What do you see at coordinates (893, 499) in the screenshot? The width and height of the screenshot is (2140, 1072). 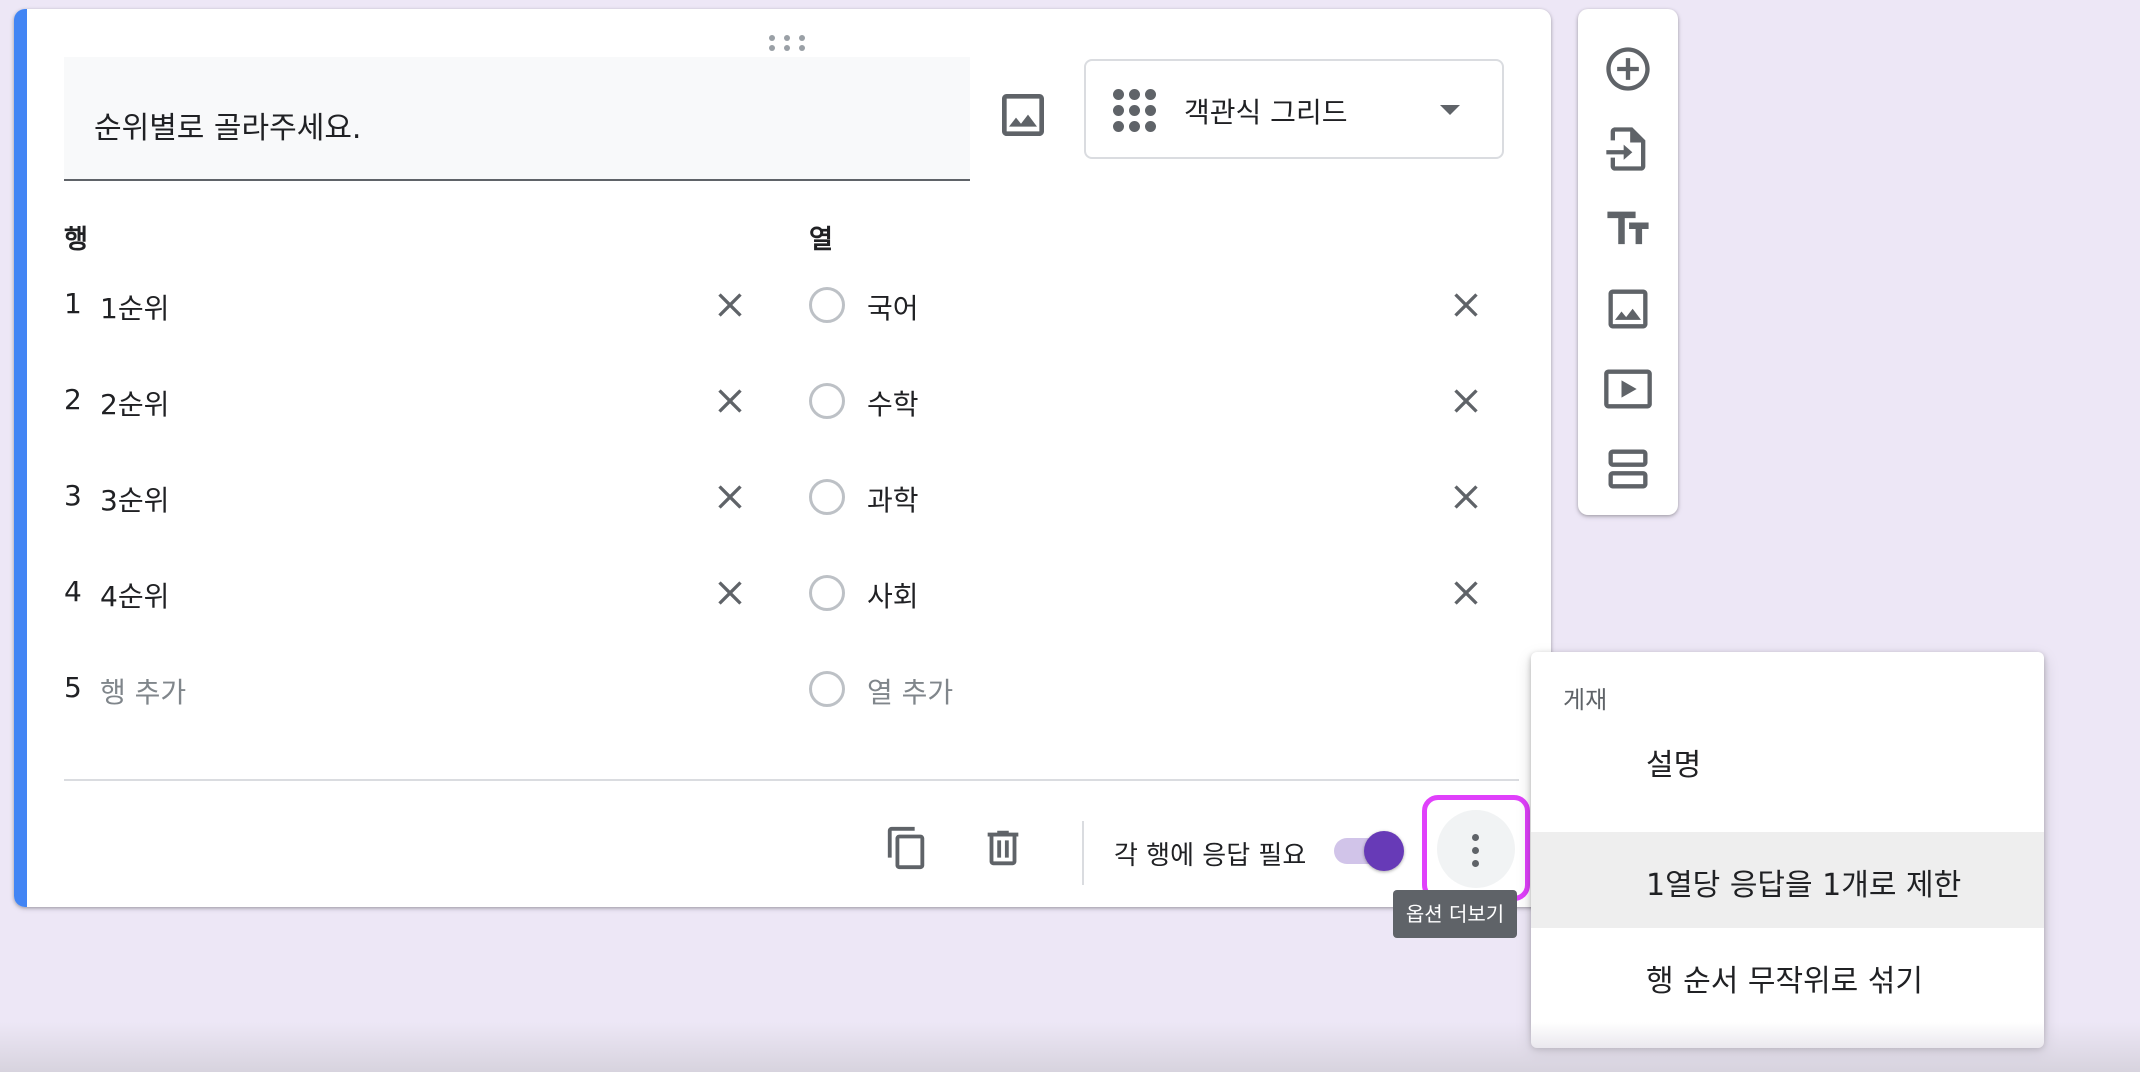 I see `column-label: 과학` at bounding box center [893, 499].